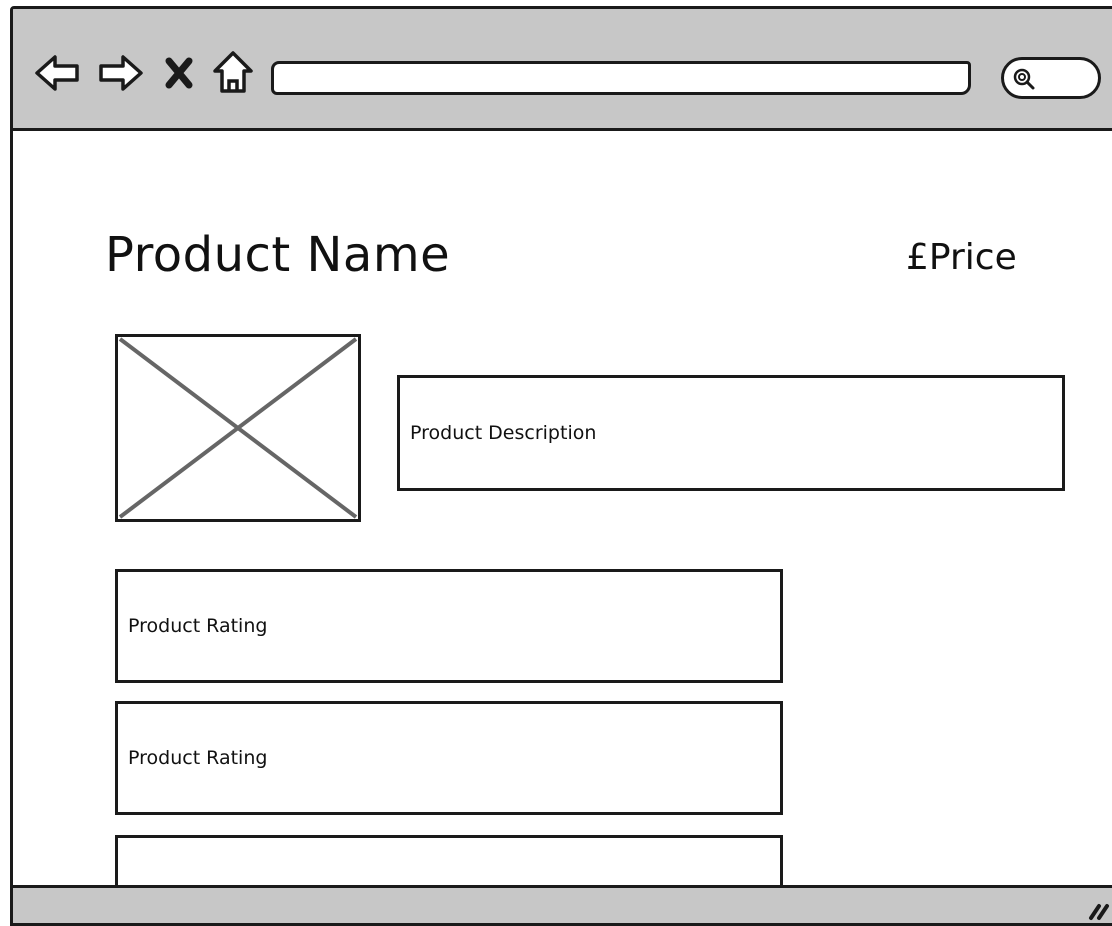 The image size is (1112, 926). I want to click on back-button, so click(57, 73).